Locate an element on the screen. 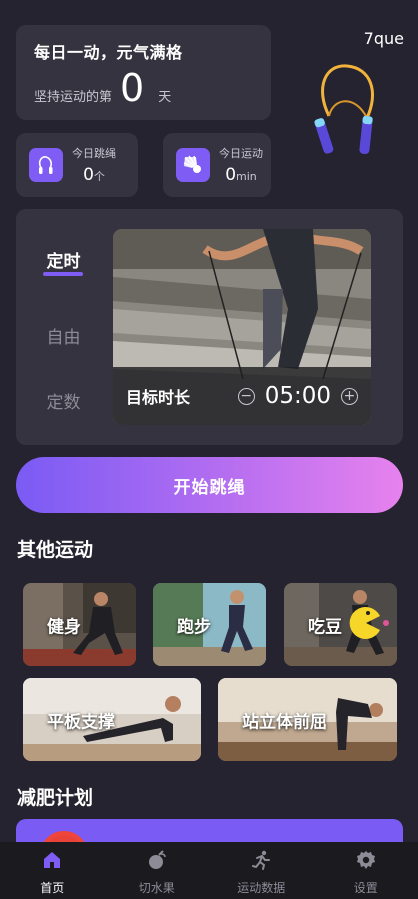  streak-count: 0 is located at coordinates (132, 88).